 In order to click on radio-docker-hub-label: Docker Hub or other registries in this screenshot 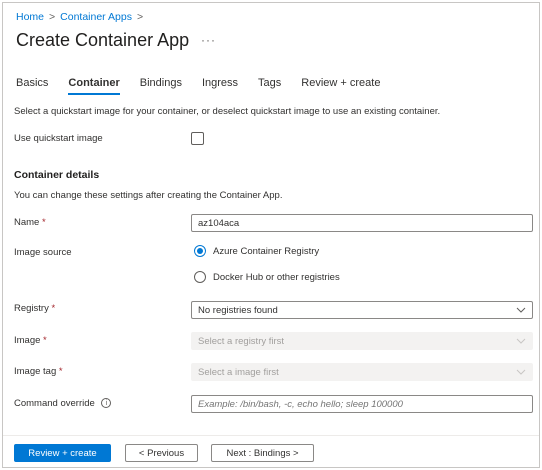, I will do `click(276, 277)`.